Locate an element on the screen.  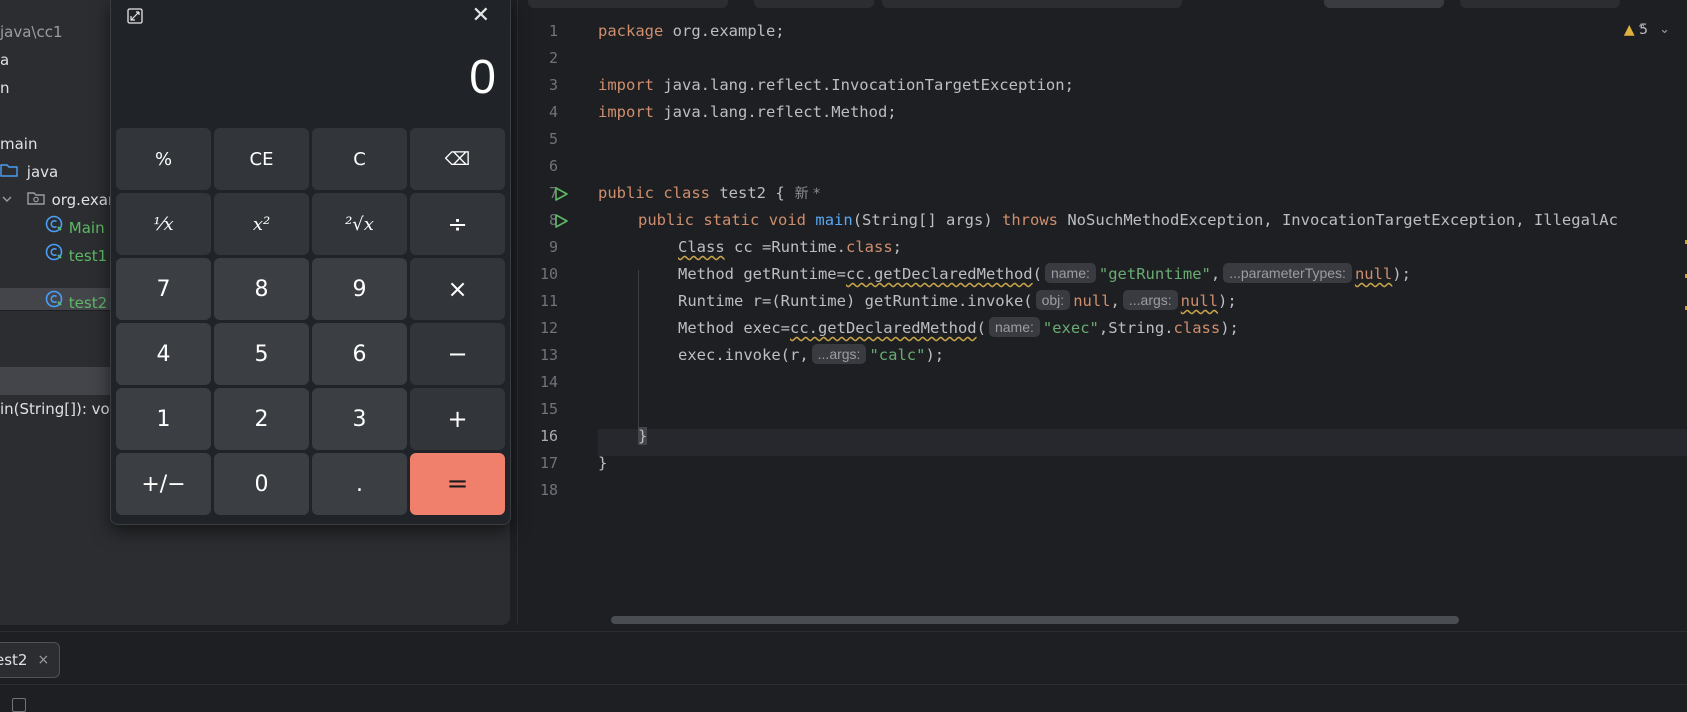
digit-8-key: 8 is located at coordinates (261, 289).